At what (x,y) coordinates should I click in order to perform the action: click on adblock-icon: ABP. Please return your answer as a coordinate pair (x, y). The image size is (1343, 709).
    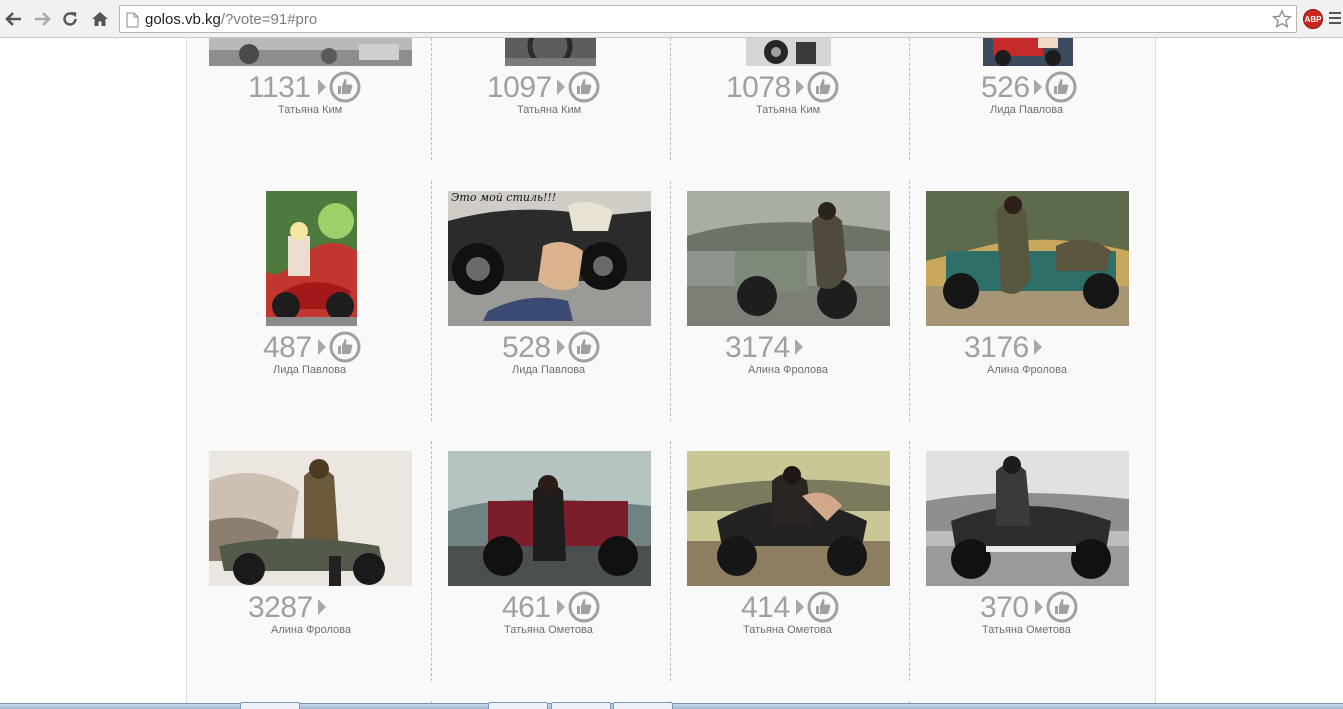
    Looking at the image, I should click on (1313, 19).